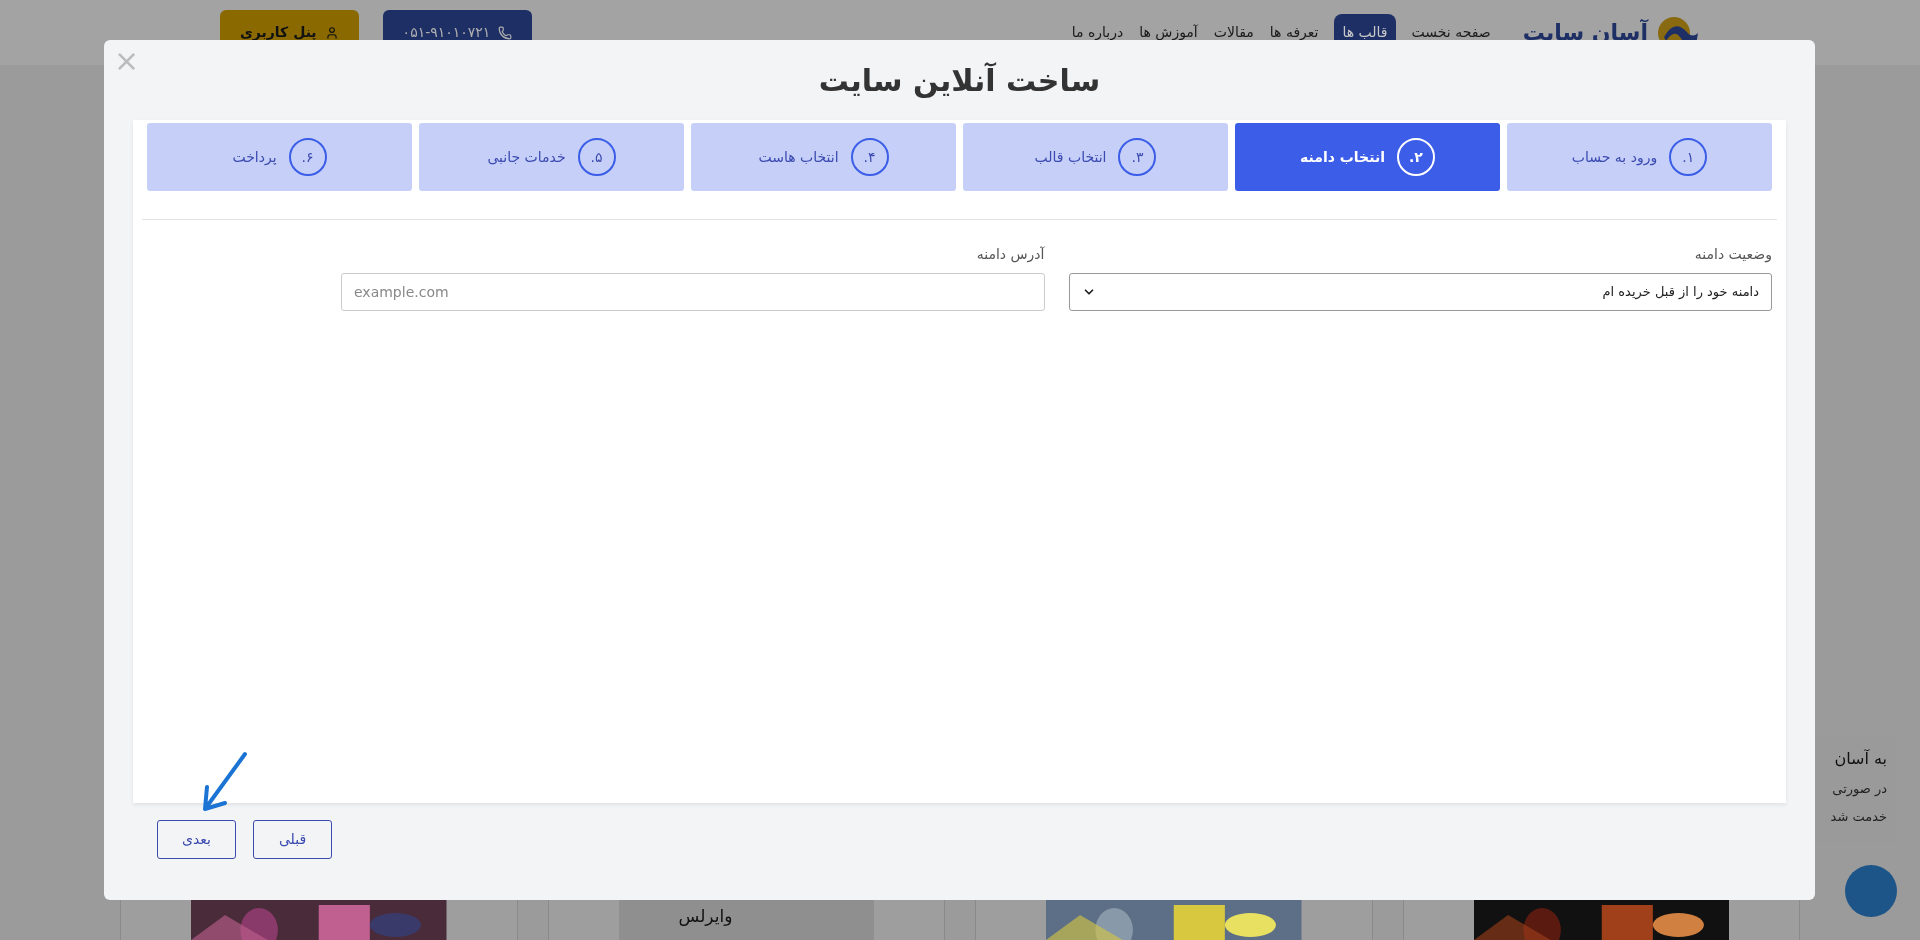 This screenshot has height=940, width=1920. What do you see at coordinates (1095, 157) in the screenshot?
I see `step-tab: ۳. انتخاب قالب` at bounding box center [1095, 157].